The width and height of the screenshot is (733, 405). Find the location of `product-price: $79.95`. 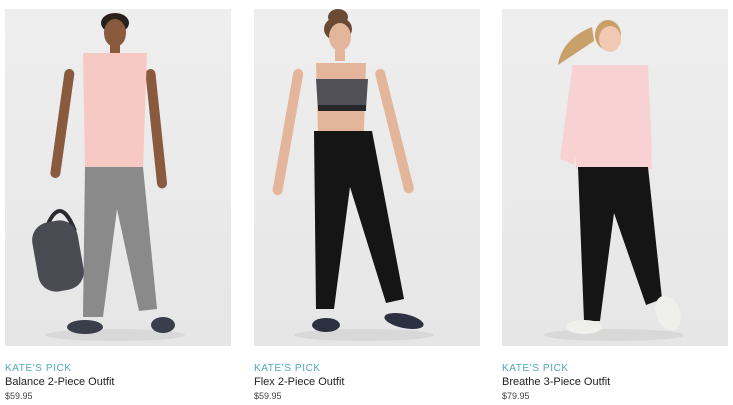

product-price: $79.95 is located at coordinates (516, 396).